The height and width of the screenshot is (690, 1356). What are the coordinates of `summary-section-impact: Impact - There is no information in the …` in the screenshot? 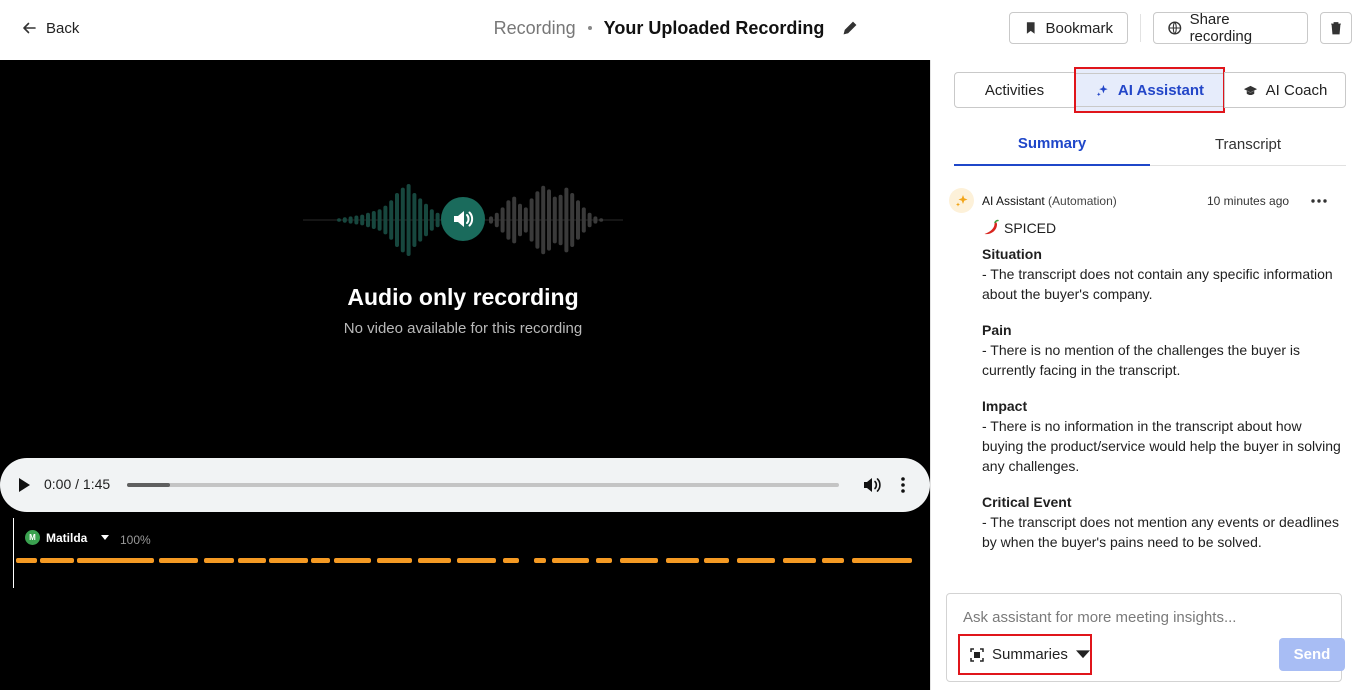 It's located at (1162, 436).